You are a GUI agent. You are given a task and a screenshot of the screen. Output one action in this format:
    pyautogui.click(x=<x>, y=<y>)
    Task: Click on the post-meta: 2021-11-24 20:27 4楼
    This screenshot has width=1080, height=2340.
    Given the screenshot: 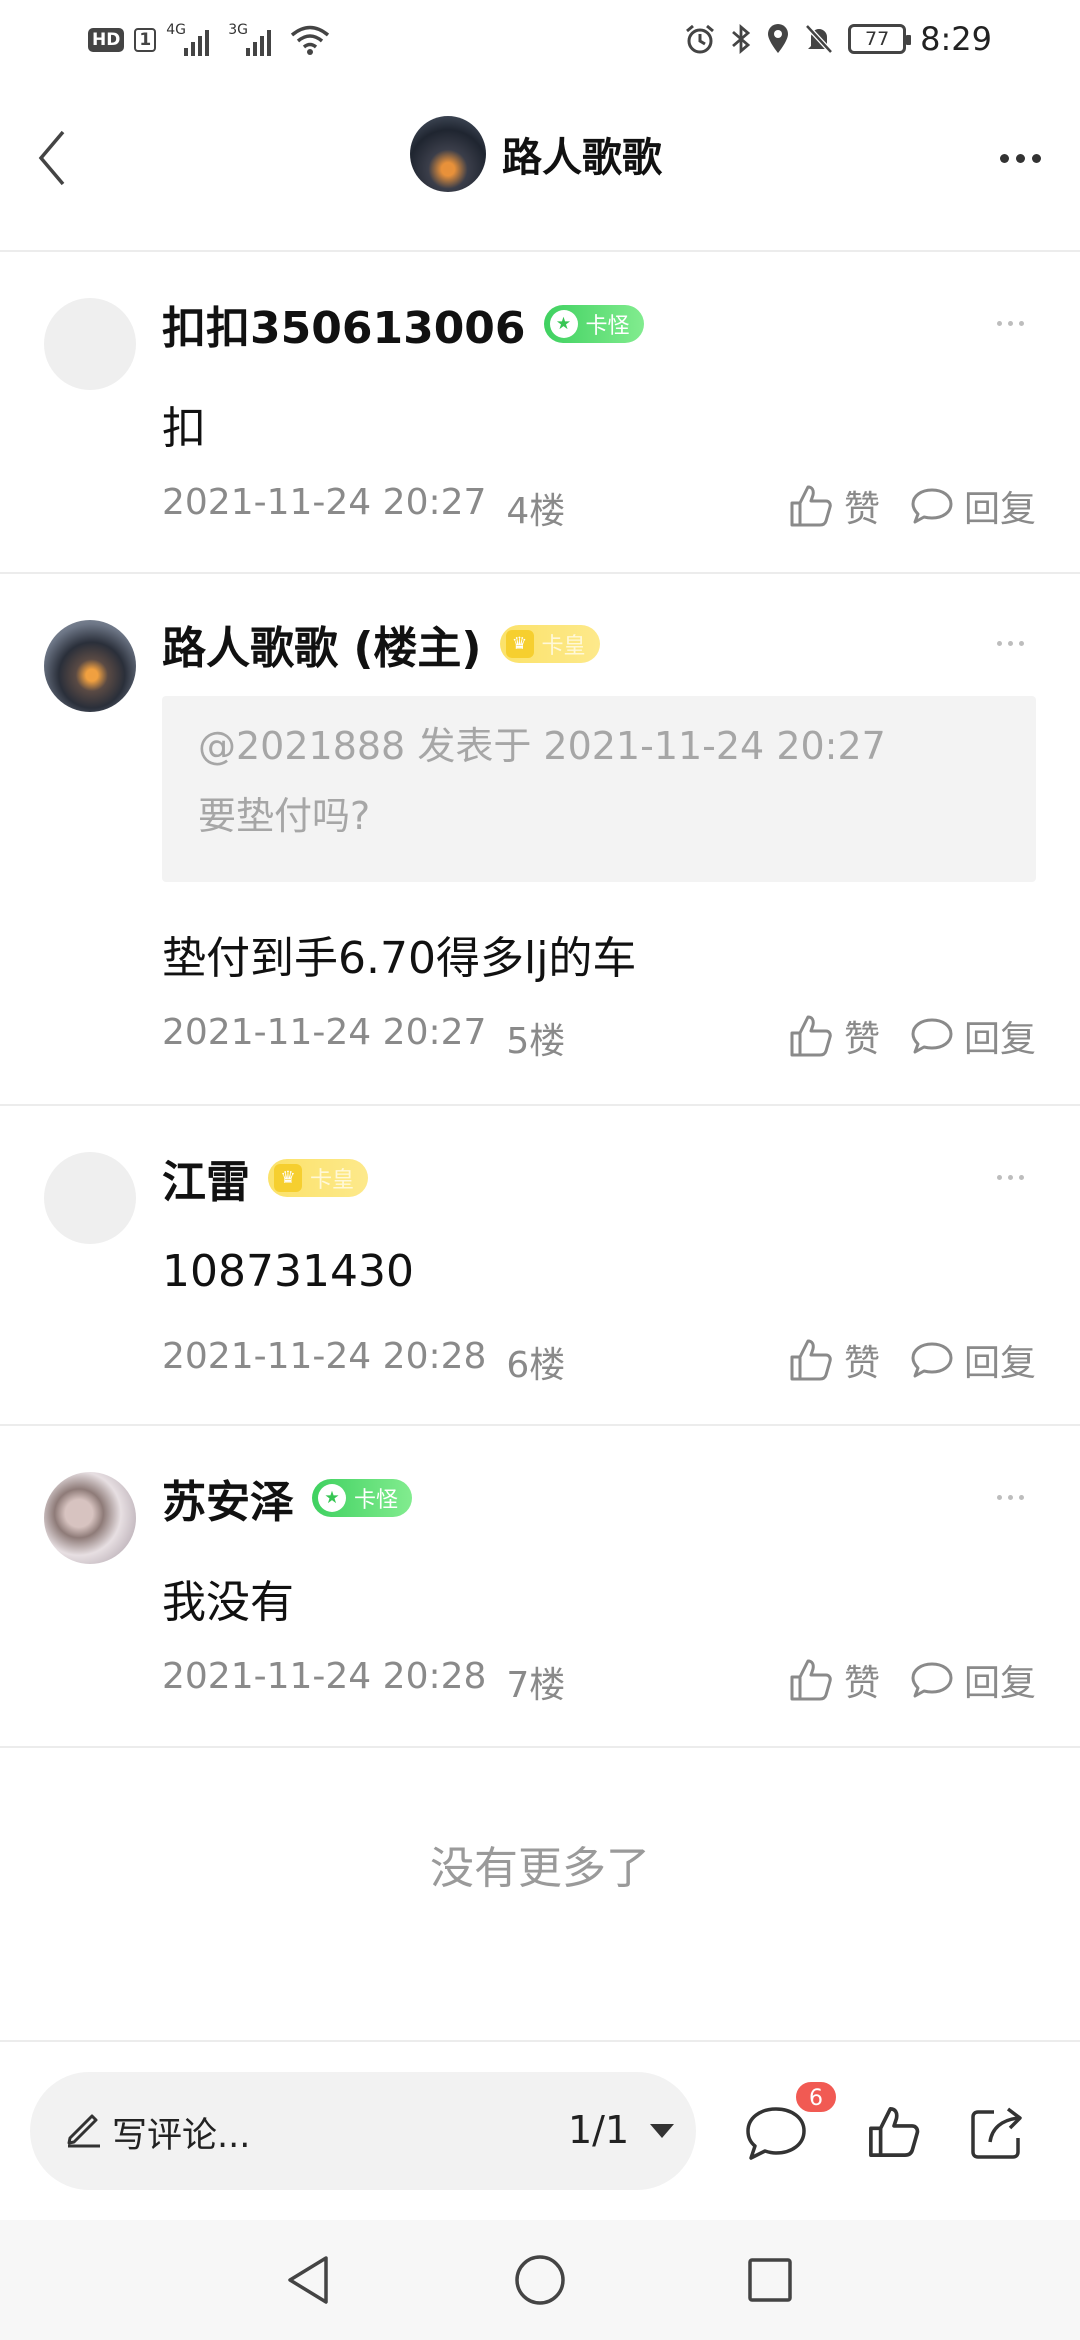 What is the action you would take?
    pyautogui.click(x=363, y=508)
    